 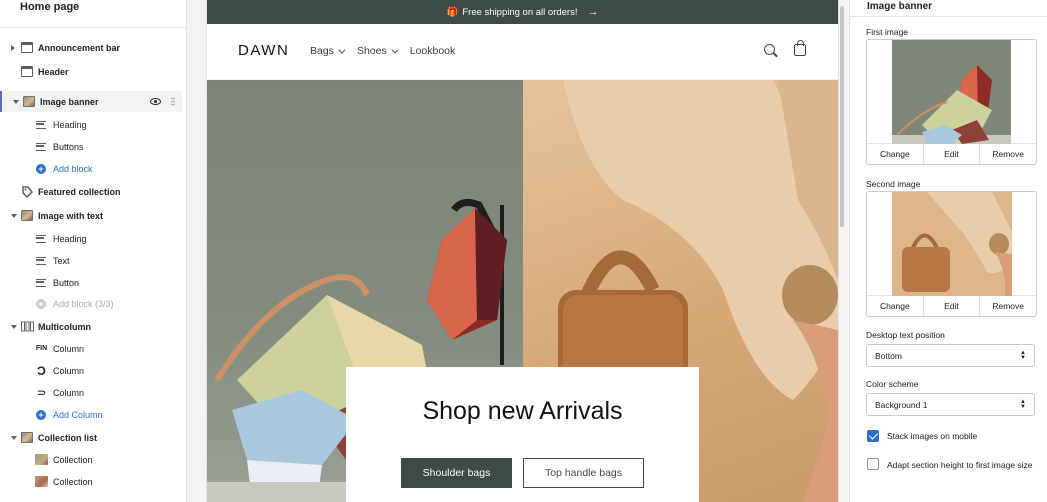 I want to click on tag-icon, so click(x=27, y=192).